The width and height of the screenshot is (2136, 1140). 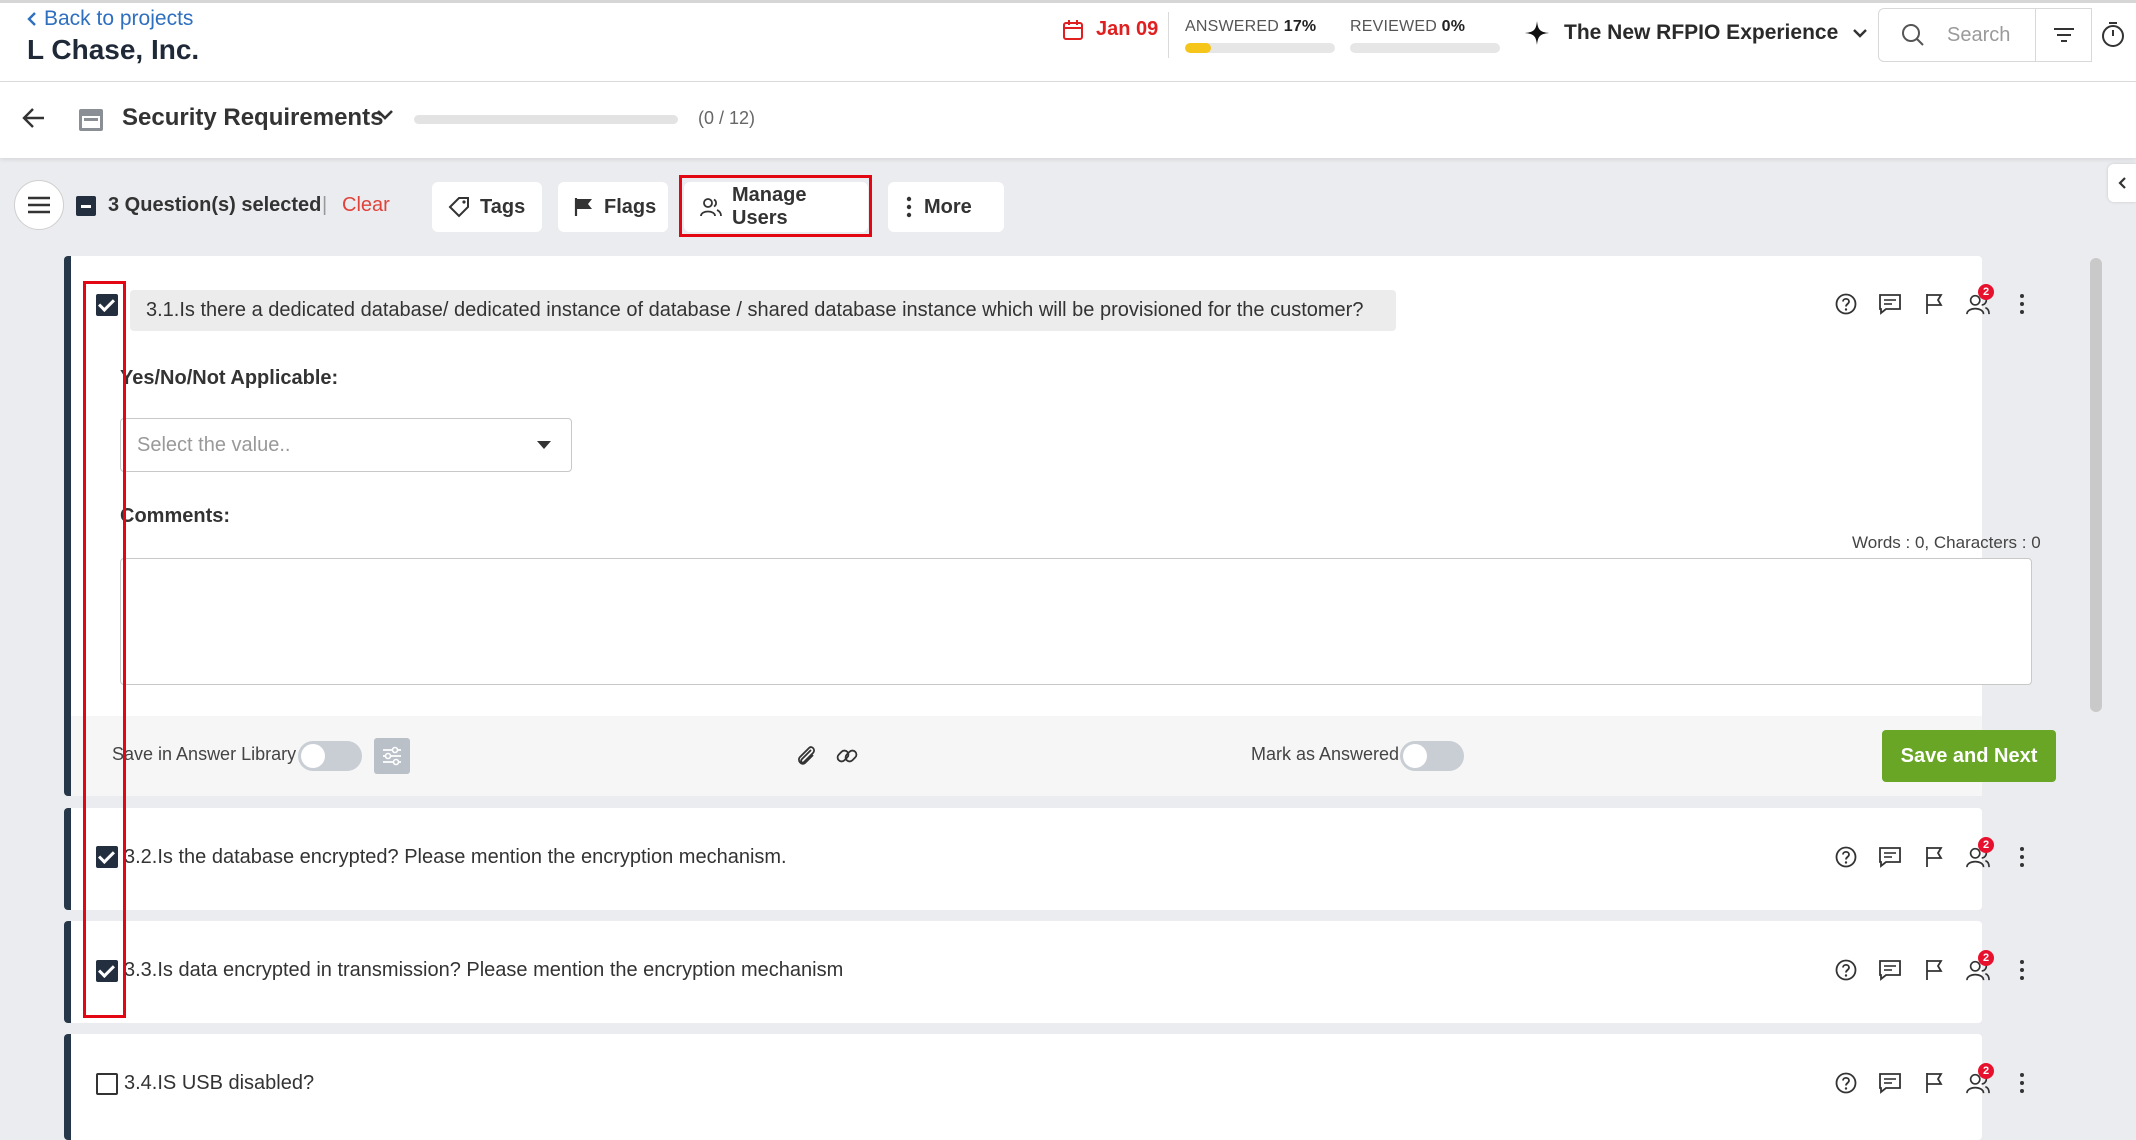 I want to click on flags-button: Flags, so click(x=613, y=207).